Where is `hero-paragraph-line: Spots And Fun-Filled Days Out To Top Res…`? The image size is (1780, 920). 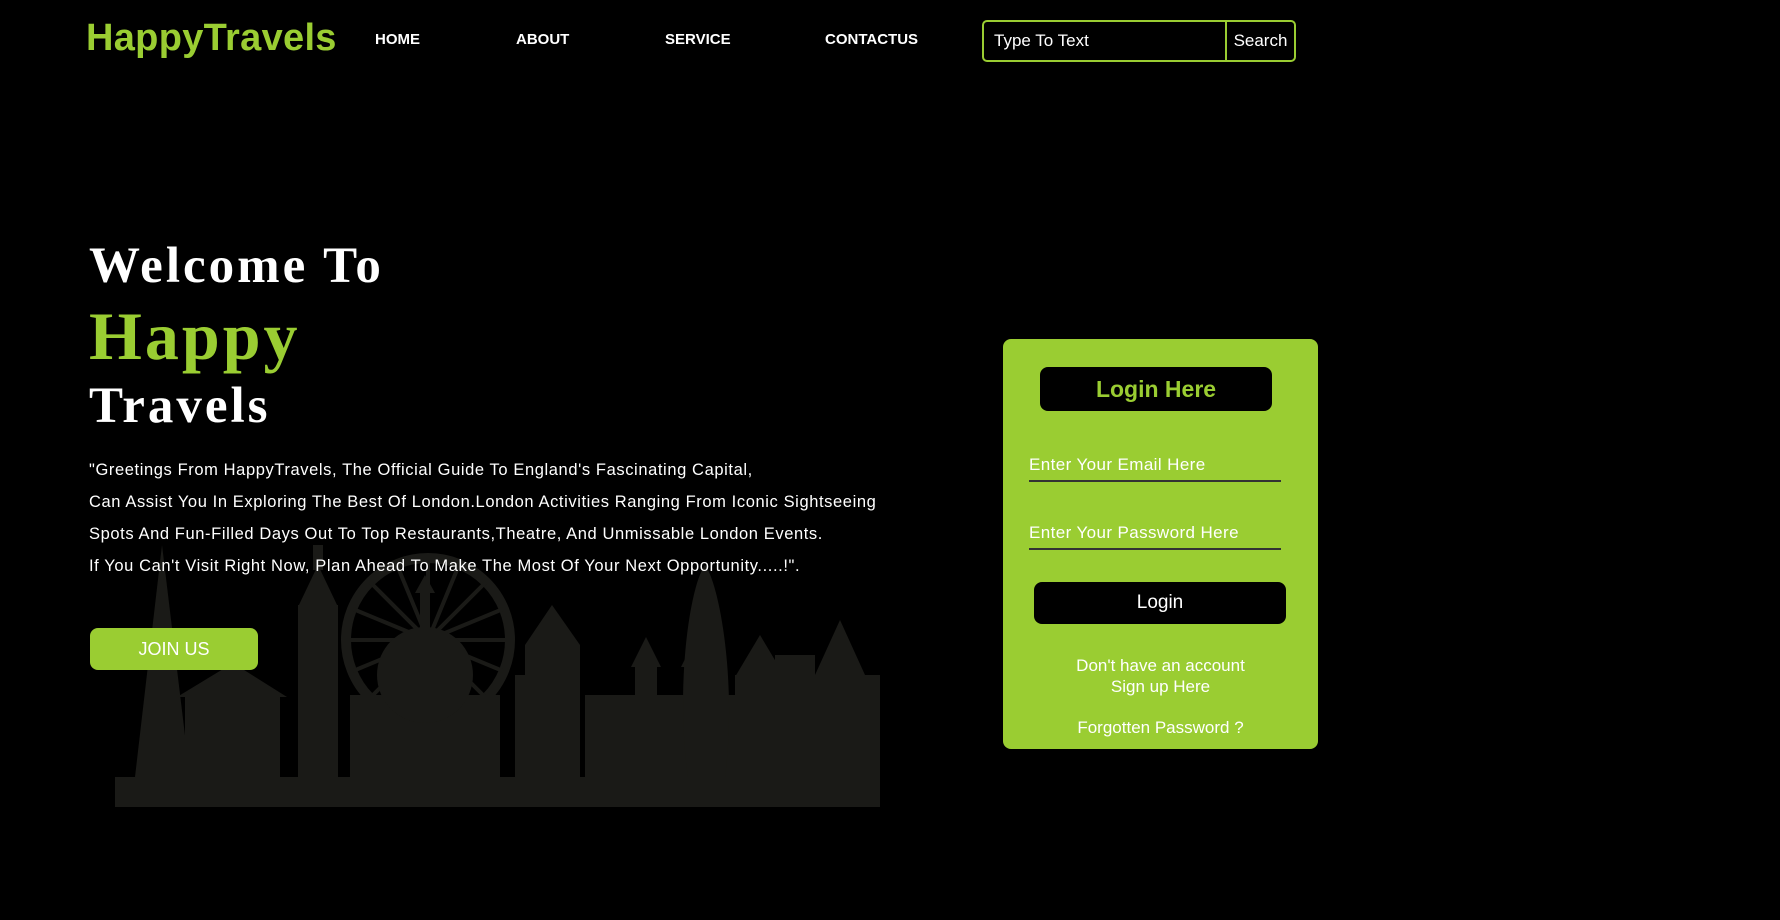
hero-paragraph-line: Spots And Fun-Filled Days Out To Top Res… is located at coordinates (456, 534).